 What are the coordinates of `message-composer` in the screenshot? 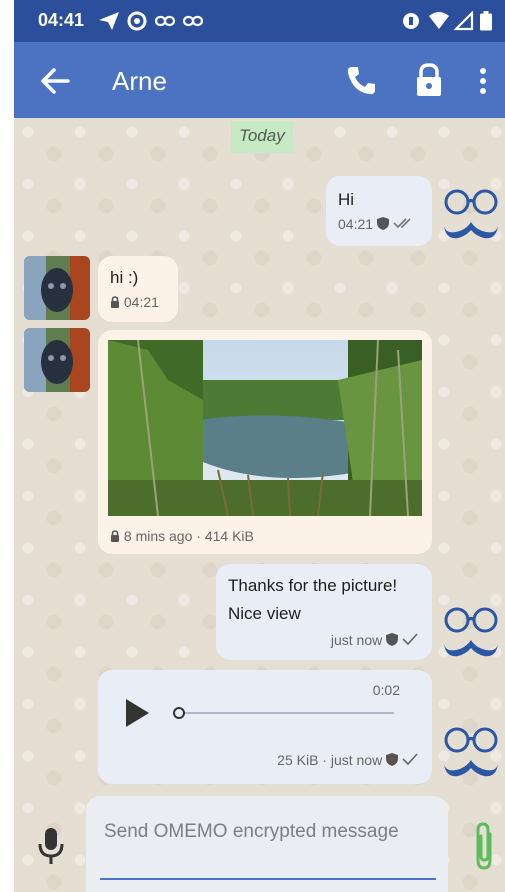 It's located at (259, 844).